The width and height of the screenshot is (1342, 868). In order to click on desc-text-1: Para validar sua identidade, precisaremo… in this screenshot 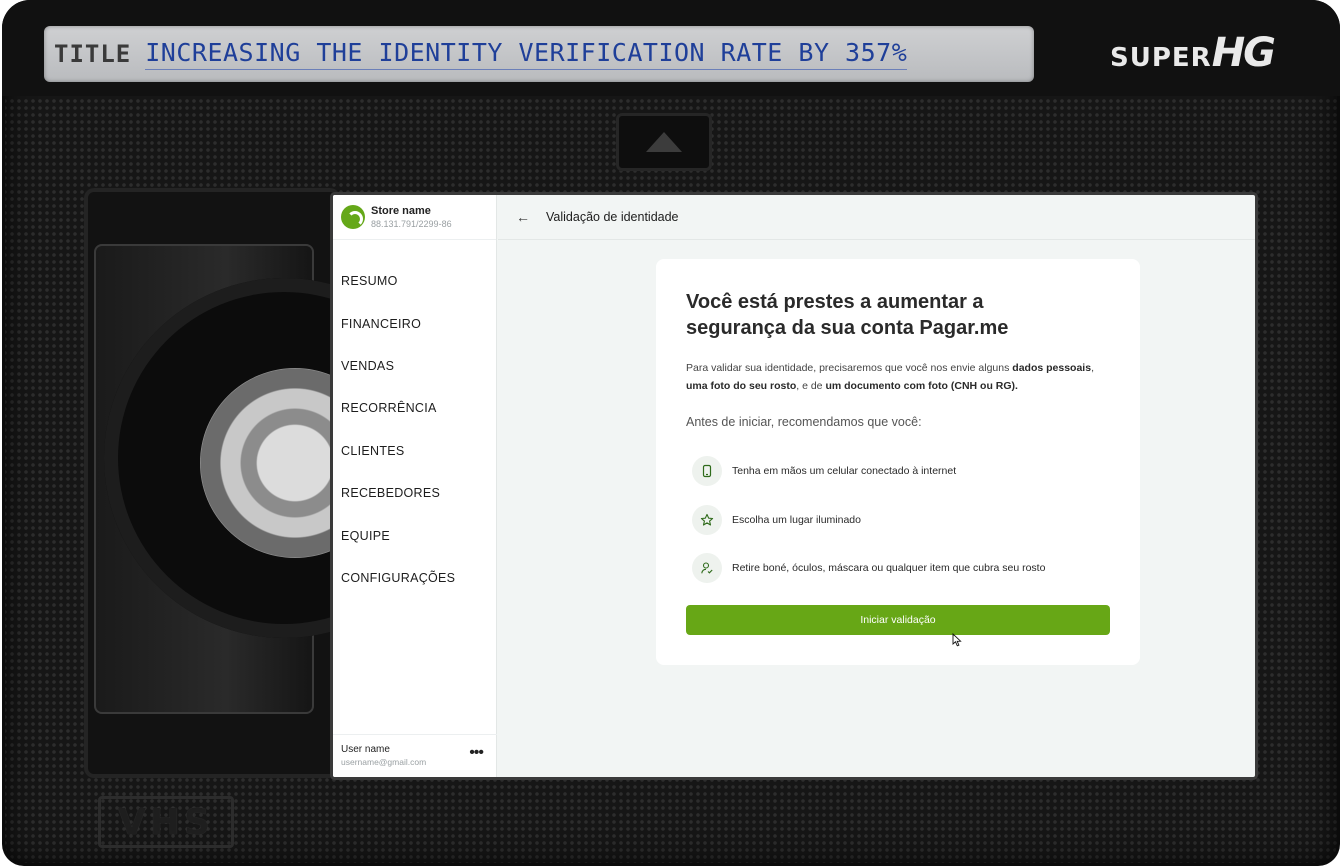, I will do `click(849, 368)`.